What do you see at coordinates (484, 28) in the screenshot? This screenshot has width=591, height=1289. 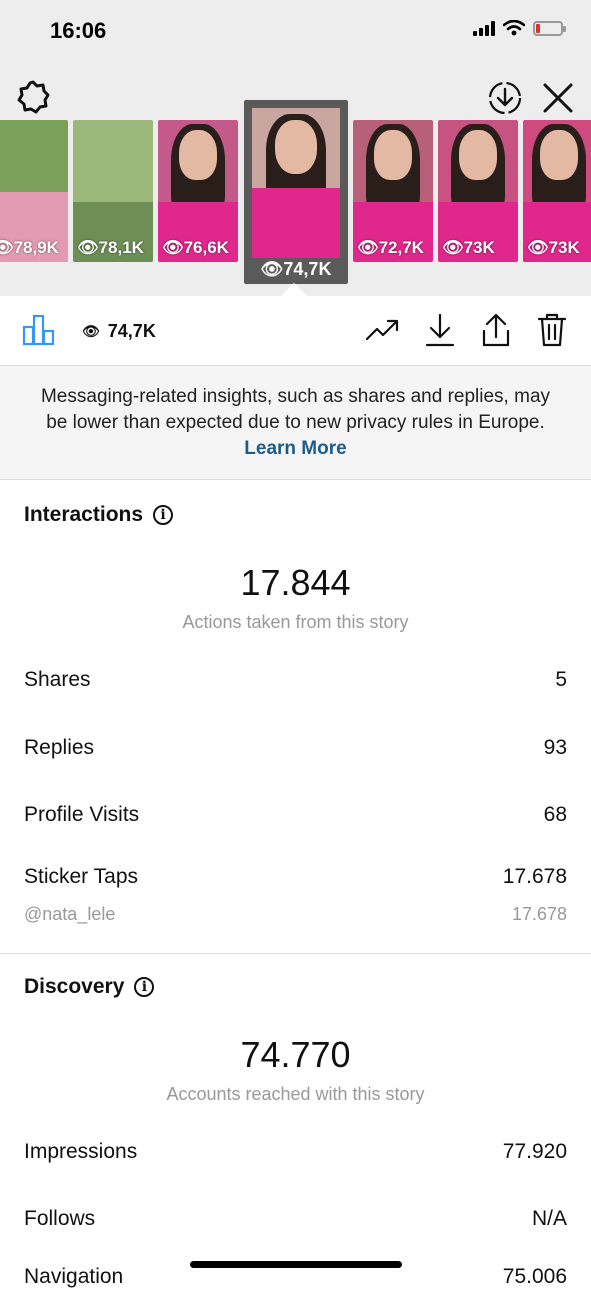 I see `signal-icon` at bounding box center [484, 28].